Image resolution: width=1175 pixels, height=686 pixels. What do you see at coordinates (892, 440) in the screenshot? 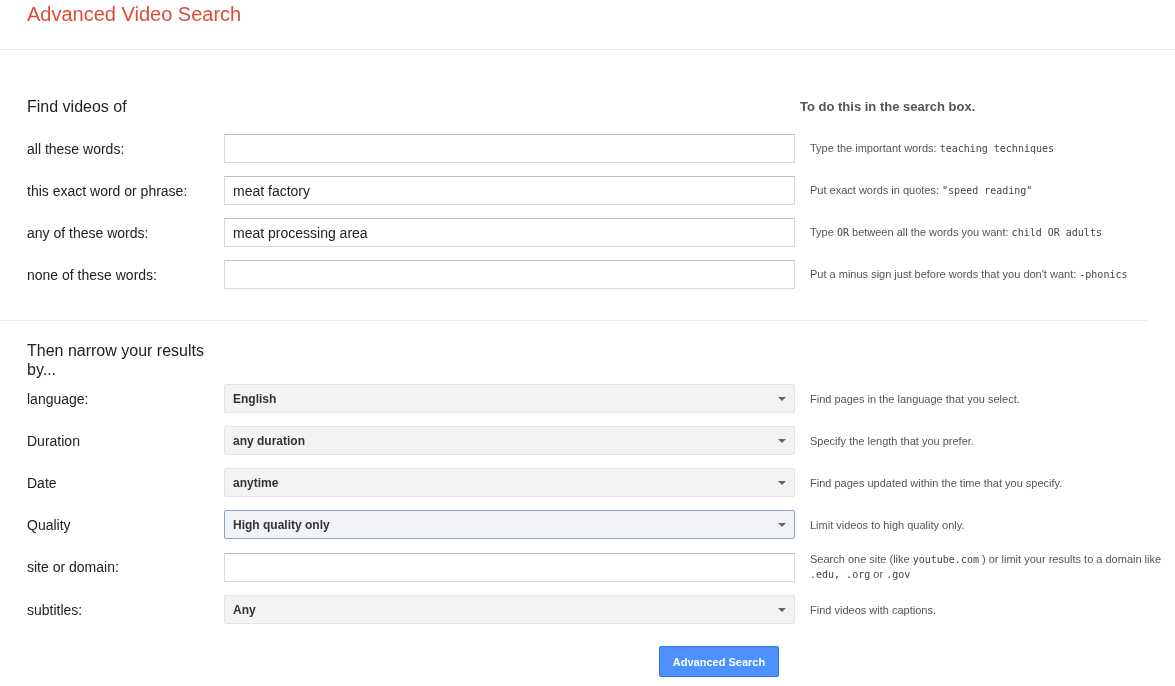
I see `help-text: Specify the length that you prefer.` at bounding box center [892, 440].